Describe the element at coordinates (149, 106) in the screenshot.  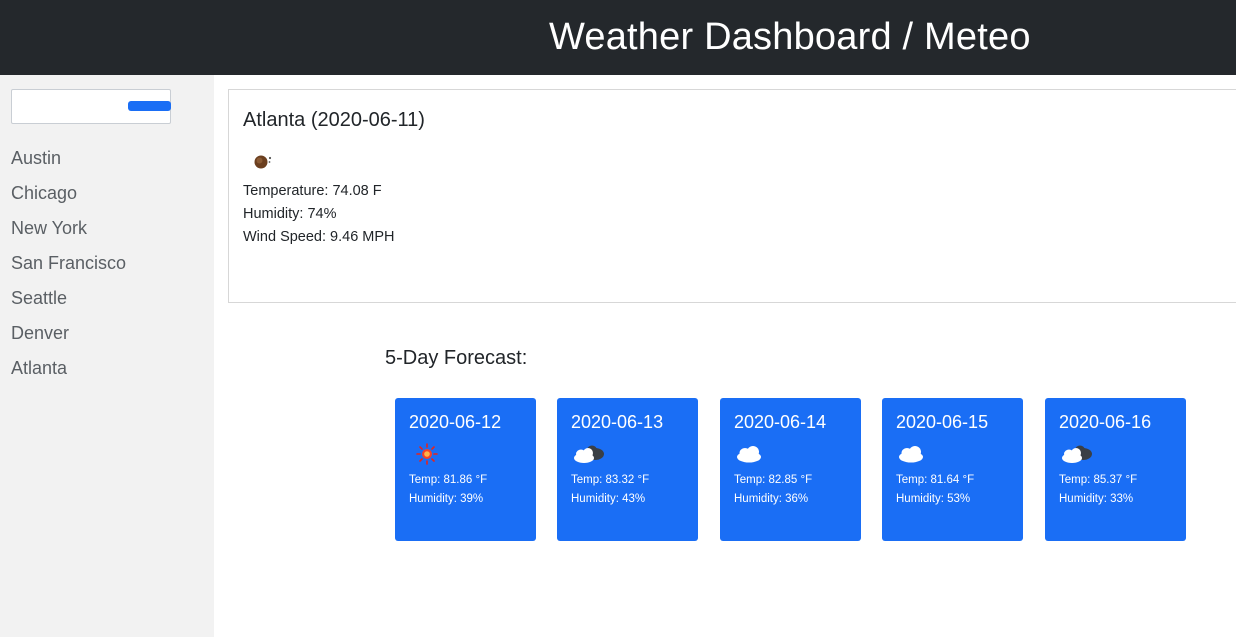
I see `search-button` at that location.